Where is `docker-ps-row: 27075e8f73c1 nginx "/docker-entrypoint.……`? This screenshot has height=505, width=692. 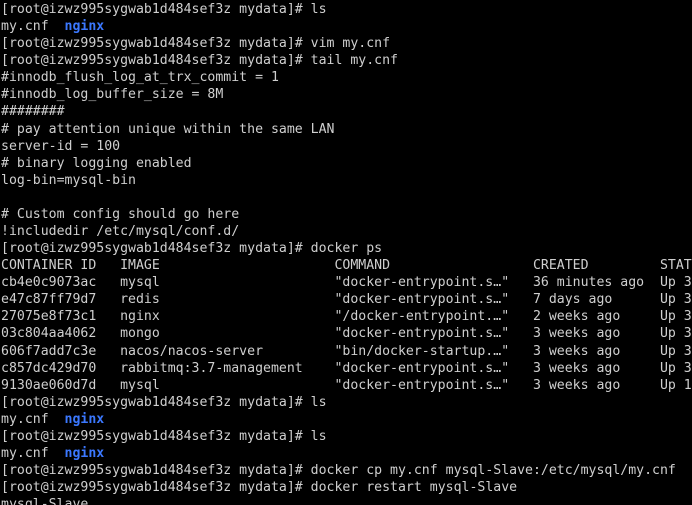 docker-ps-row: 27075e8f73c1 nginx "/docker-entrypoint.…… is located at coordinates (346, 316).